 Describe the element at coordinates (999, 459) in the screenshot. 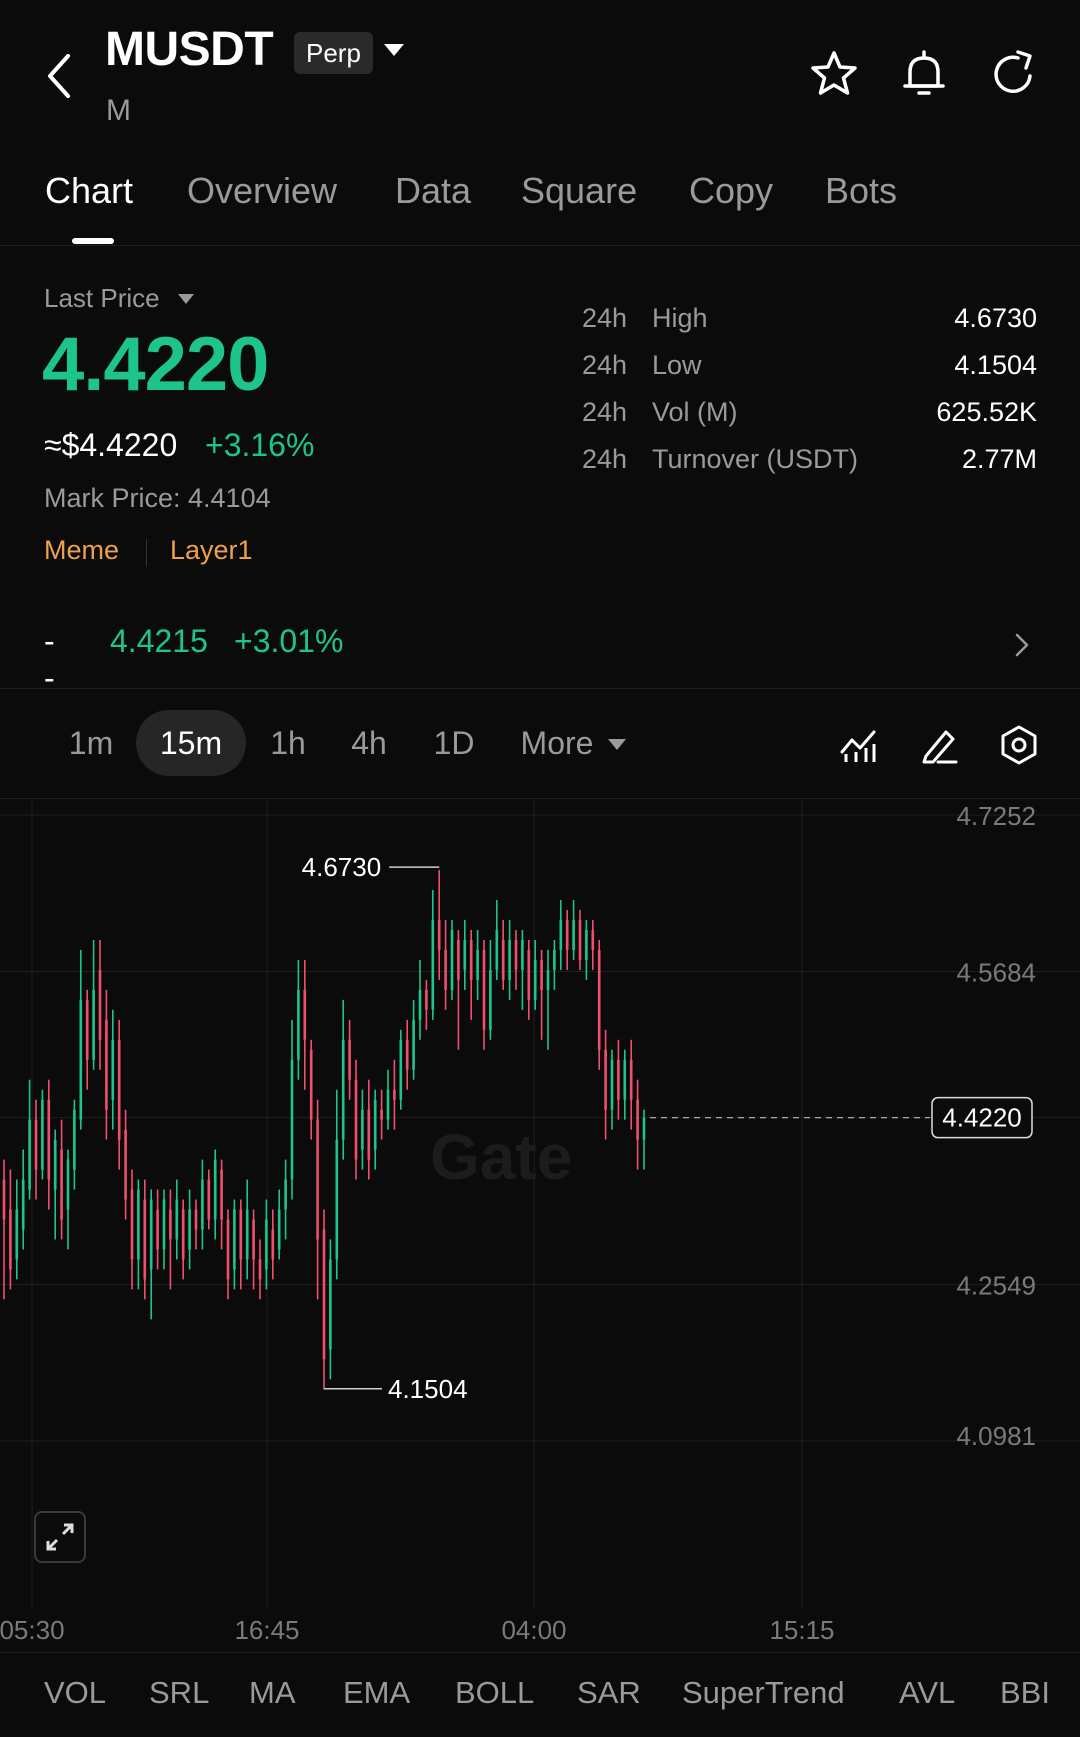

I see `stat-value: 2.77M` at that location.